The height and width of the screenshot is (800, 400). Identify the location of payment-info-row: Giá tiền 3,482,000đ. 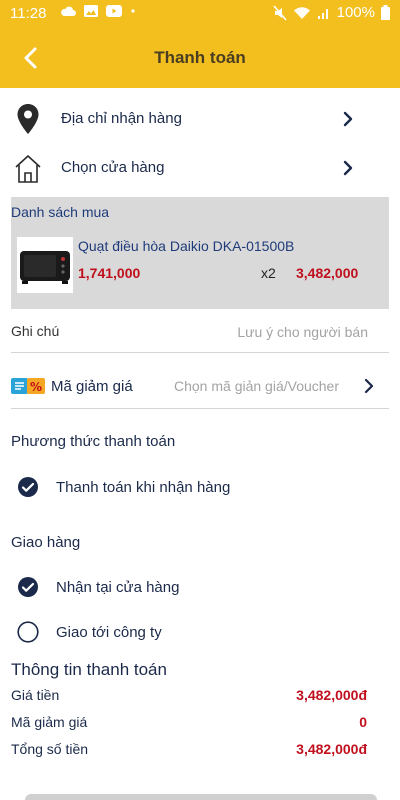
(189, 697).